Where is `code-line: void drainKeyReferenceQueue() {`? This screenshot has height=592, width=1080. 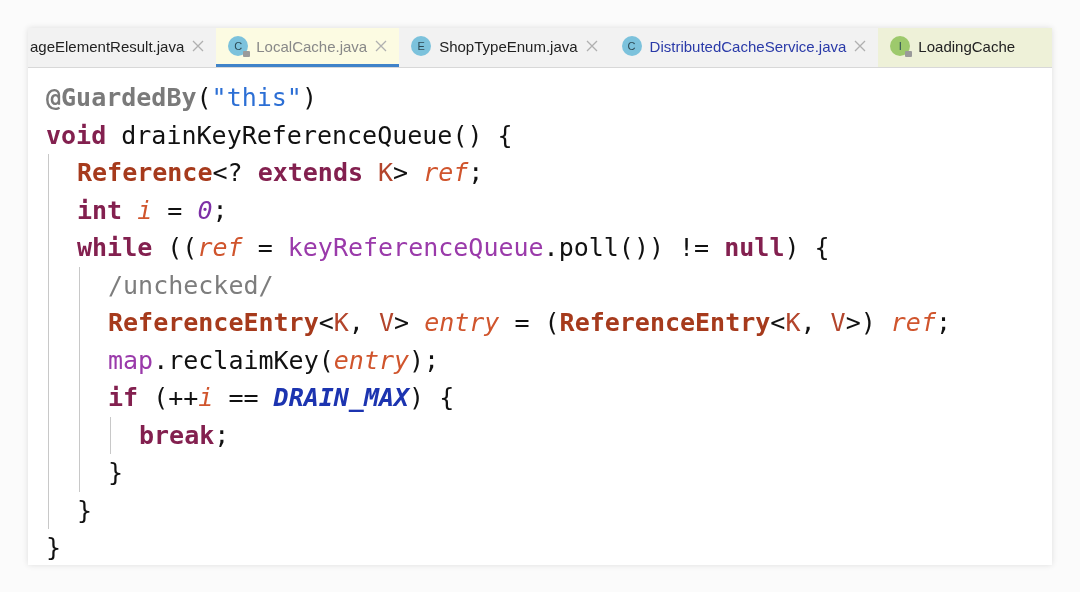
code-line: void drainKeyReferenceQueue() { is located at coordinates (280, 135).